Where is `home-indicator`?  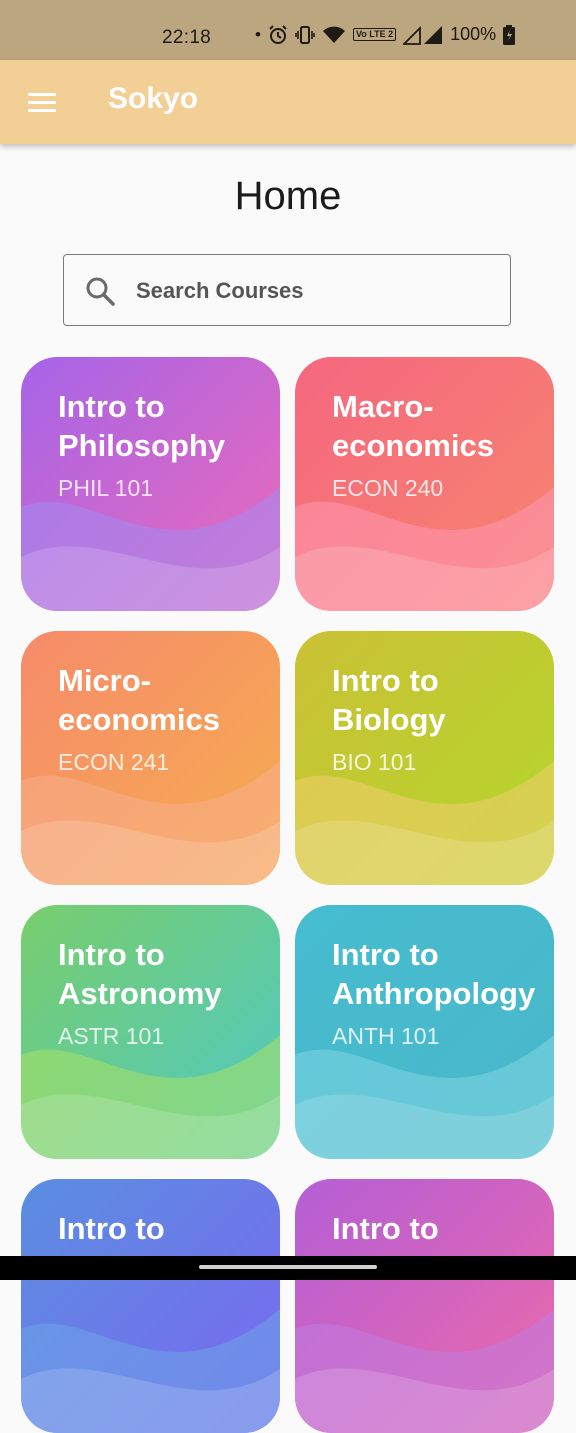
home-indicator is located at coordinates (288, 1267).